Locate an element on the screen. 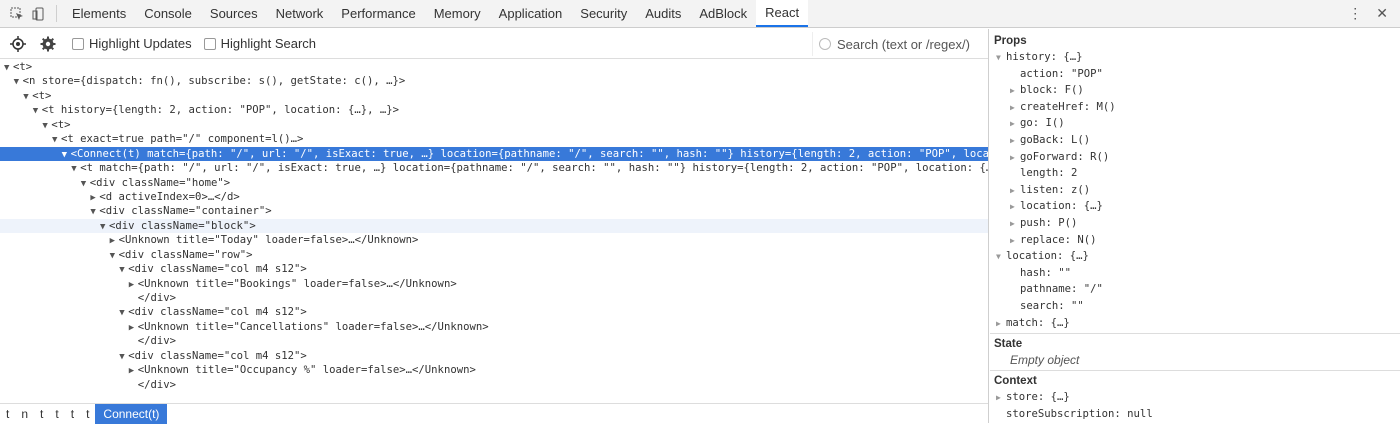 The width and height of the screenshot is (1400, 424). tree-row: ▼ <div className="home"> is located at coordinates (494, 183).